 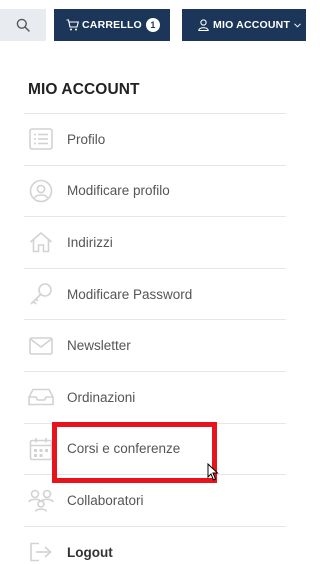 What do you see at coordinates (41, 552) in the screenshot?
I see `sign-out-icon` at bounding box center [41, 552].